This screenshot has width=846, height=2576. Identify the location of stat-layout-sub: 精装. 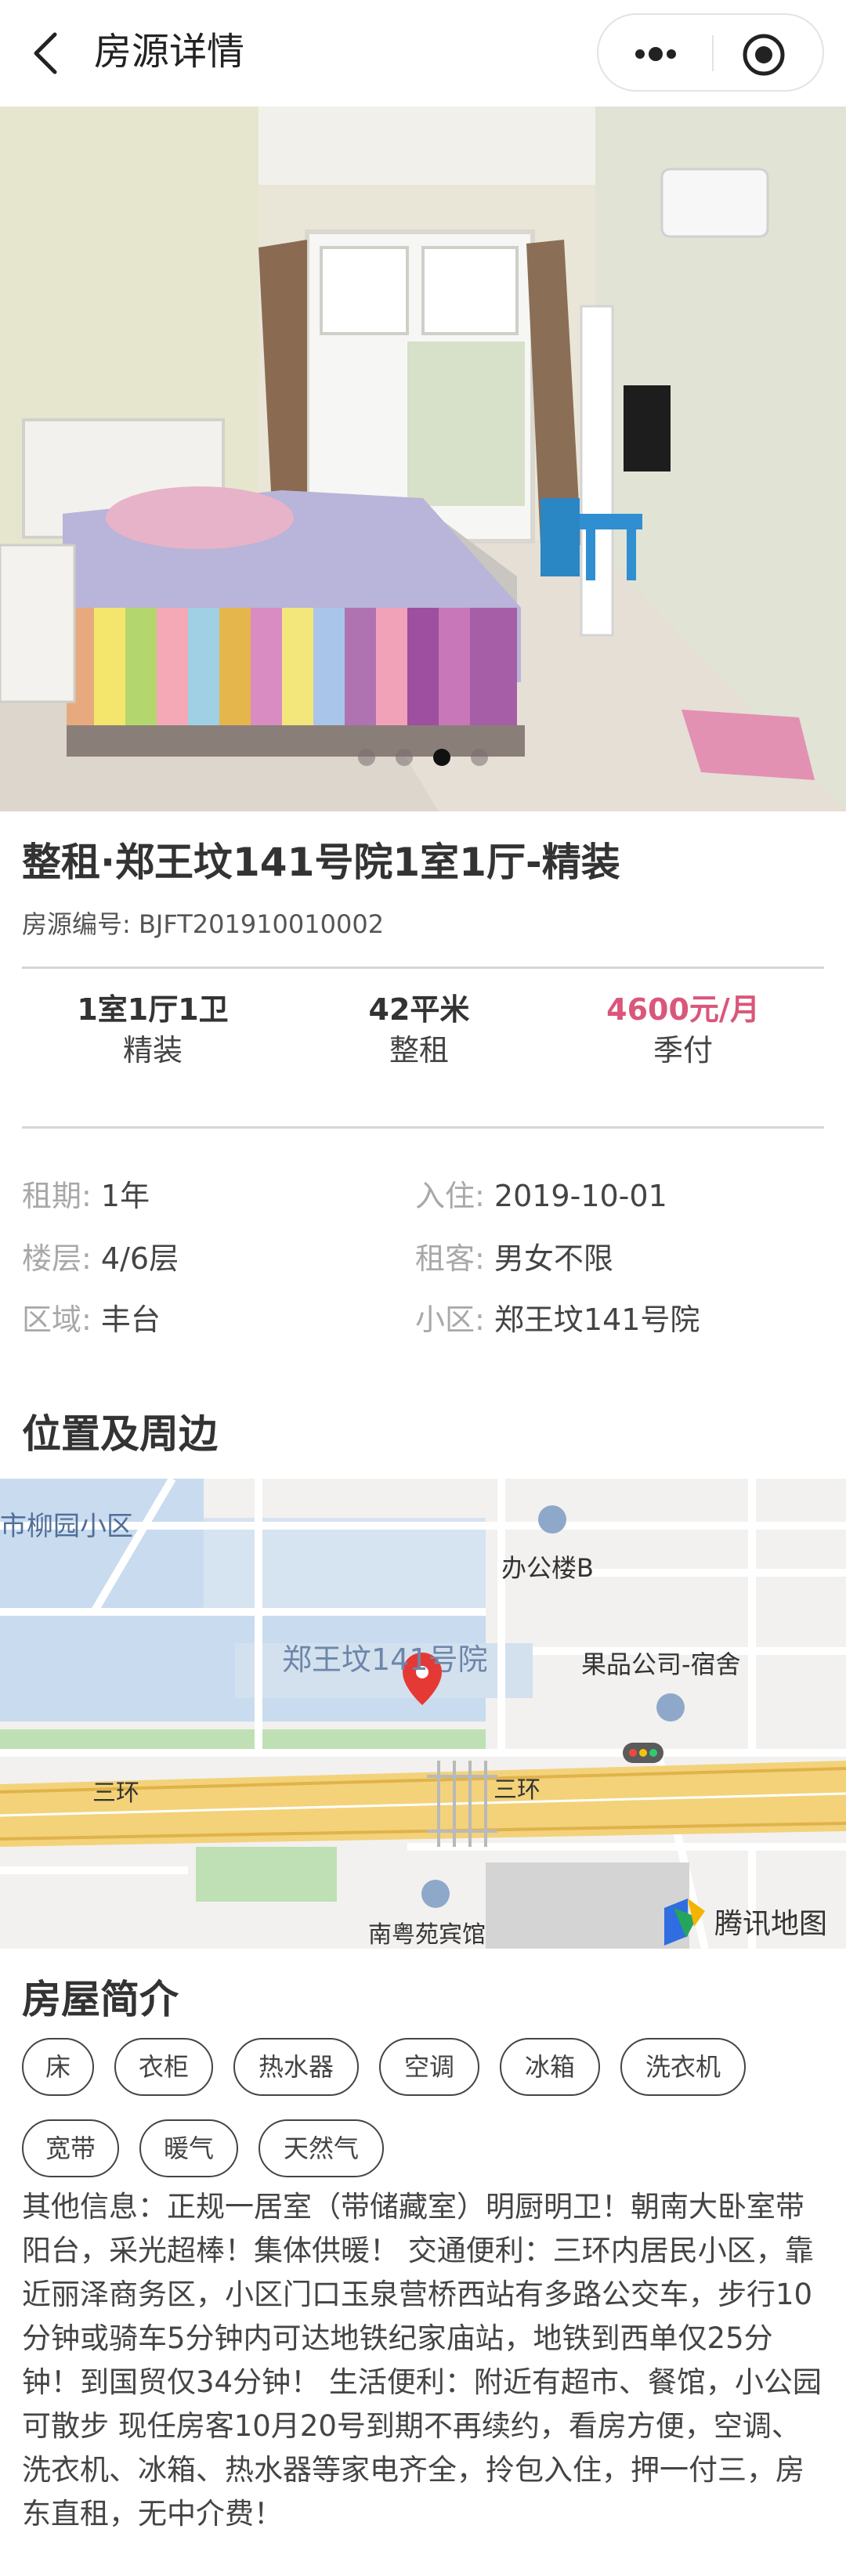
(152, 1050).